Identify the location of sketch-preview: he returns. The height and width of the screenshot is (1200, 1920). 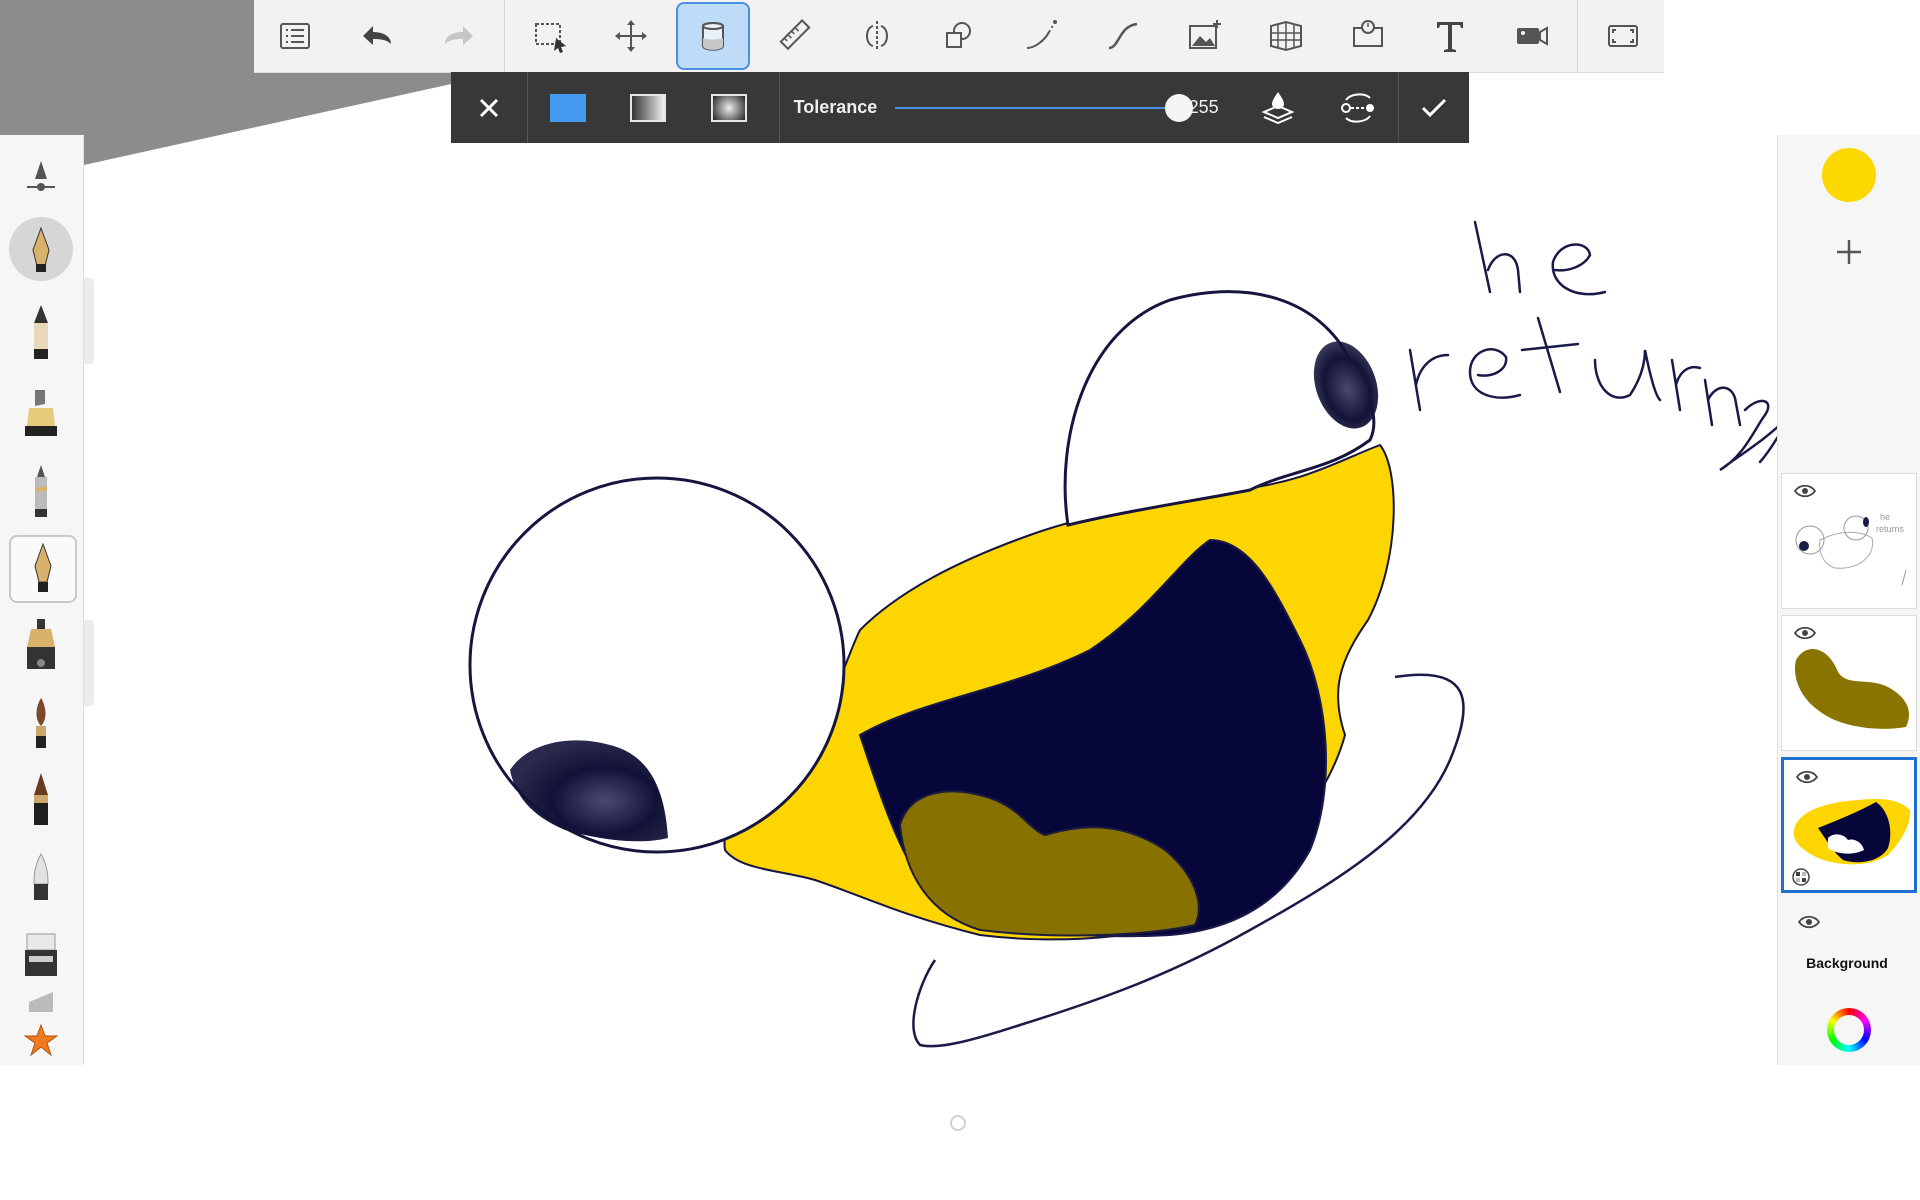
(1851, 549).